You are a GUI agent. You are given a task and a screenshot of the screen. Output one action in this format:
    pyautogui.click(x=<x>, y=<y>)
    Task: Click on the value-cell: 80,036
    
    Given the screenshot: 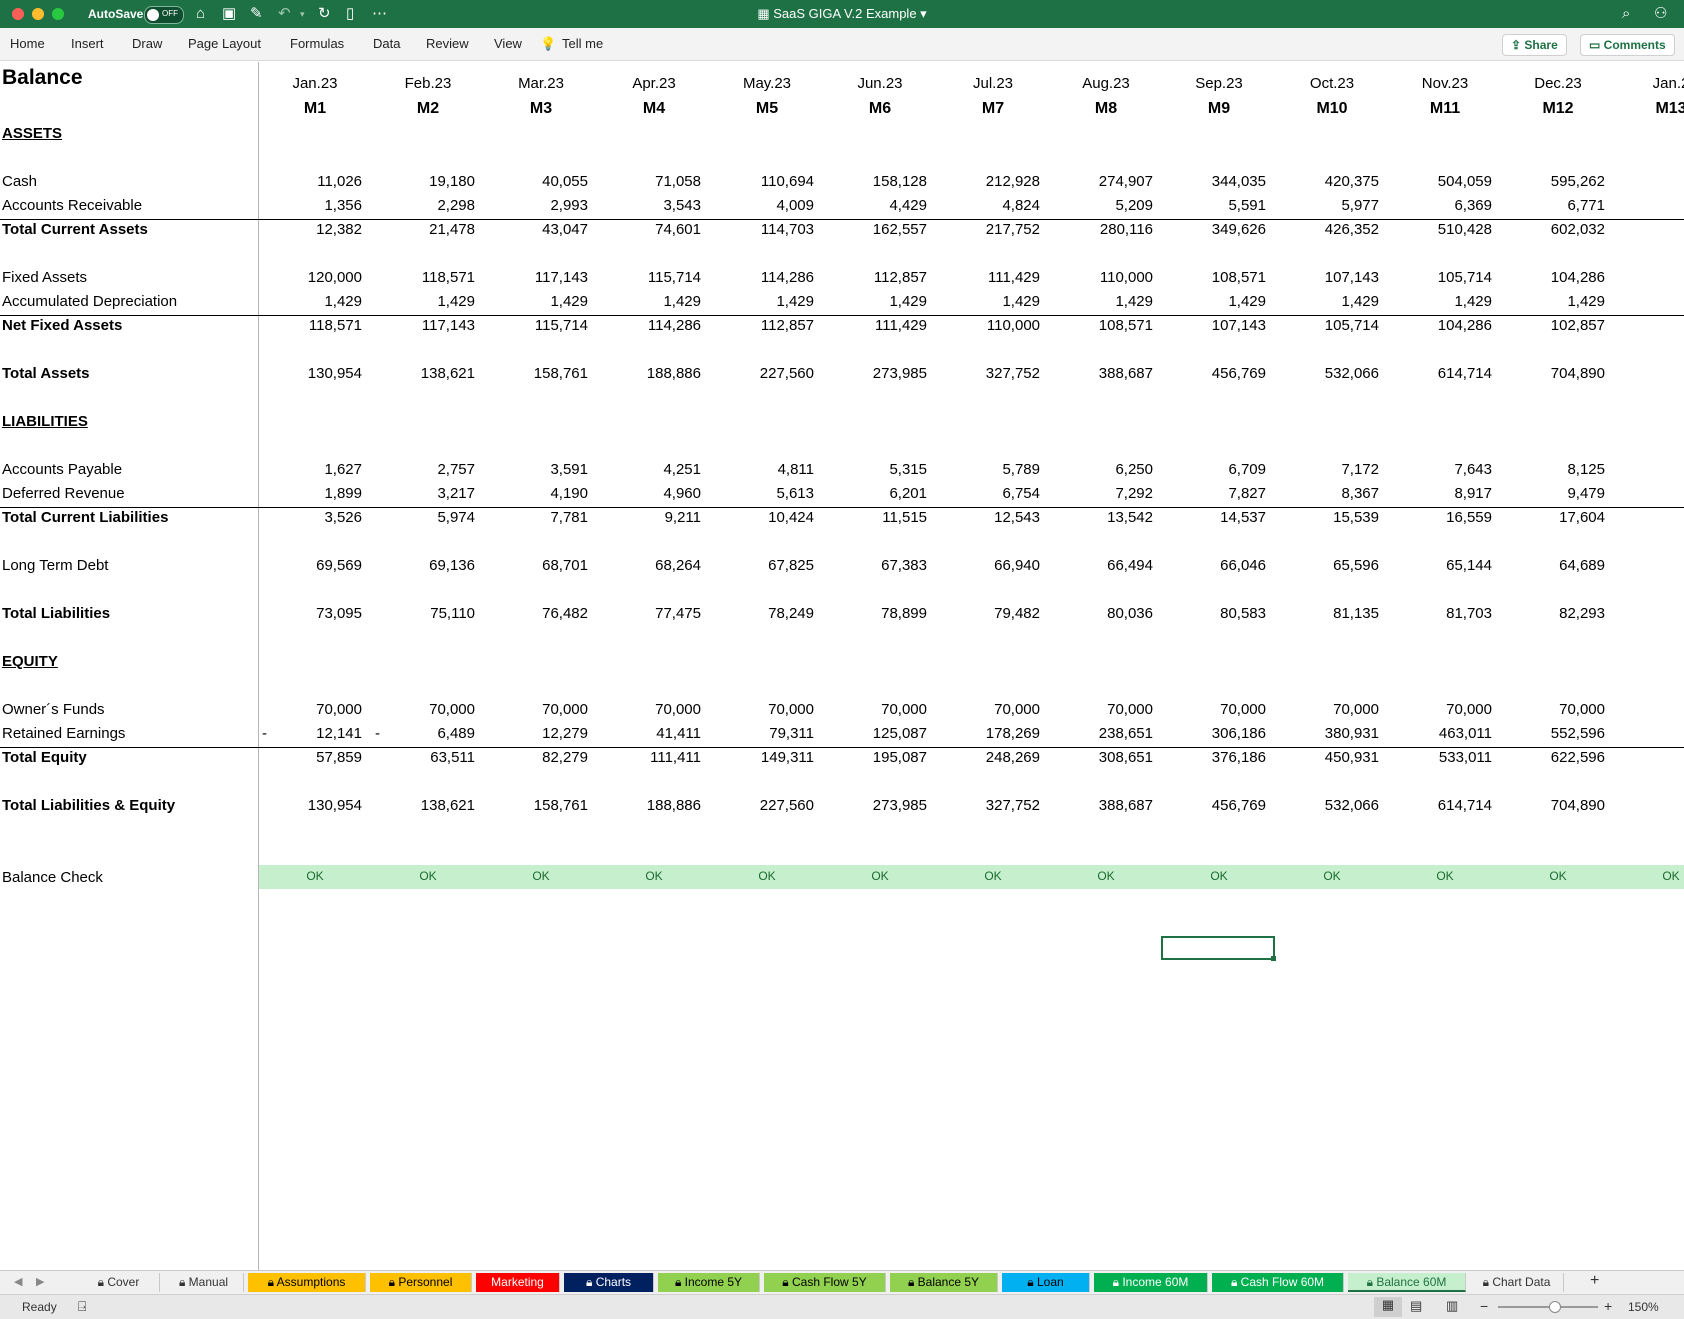 What is the action you would take?
    pyautogui.click(x=1103, y=614)
    